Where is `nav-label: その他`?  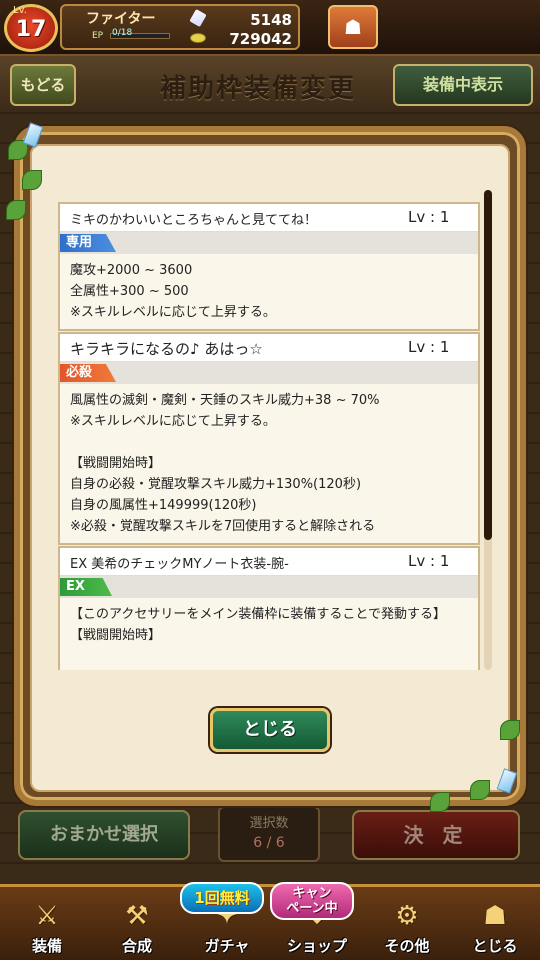
nav-label: その他 is located at coordinates (407, 946).